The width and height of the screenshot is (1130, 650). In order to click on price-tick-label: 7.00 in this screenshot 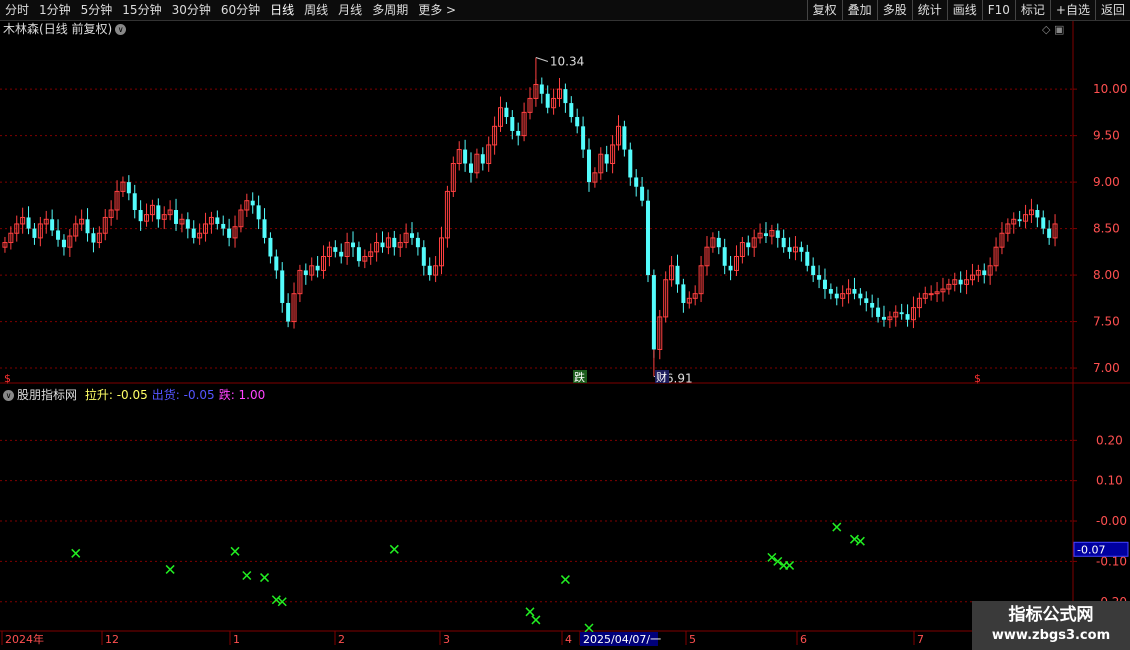, I will do `click(1106, 368)`.